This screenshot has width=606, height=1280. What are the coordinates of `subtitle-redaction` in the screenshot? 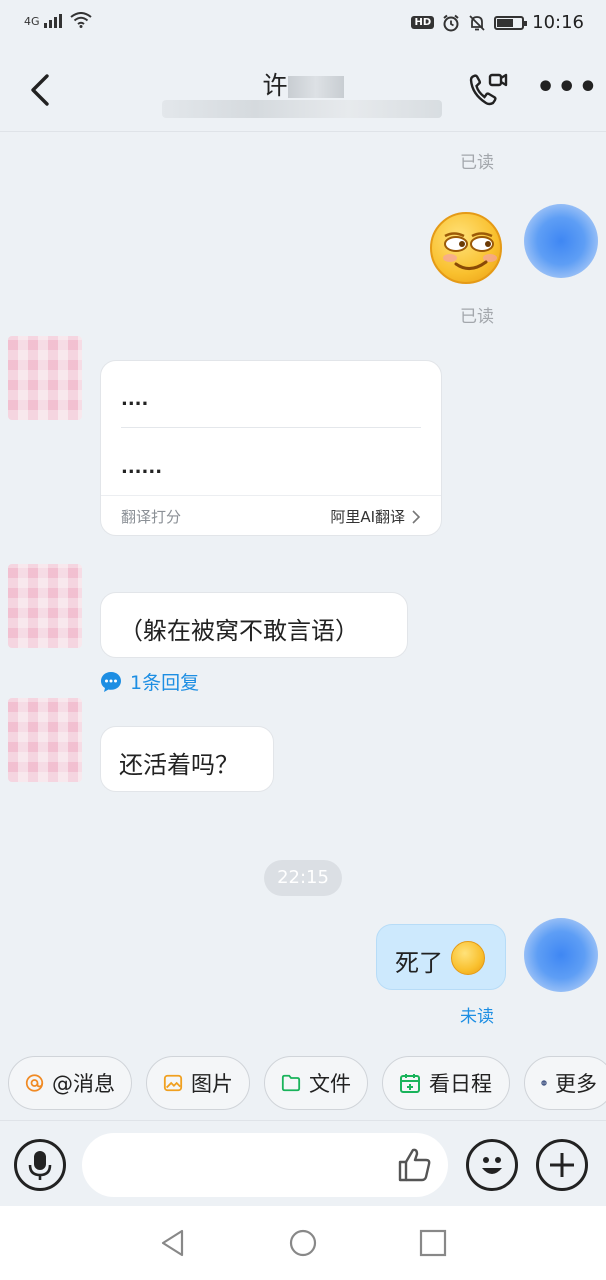 It's located at (302, 109).